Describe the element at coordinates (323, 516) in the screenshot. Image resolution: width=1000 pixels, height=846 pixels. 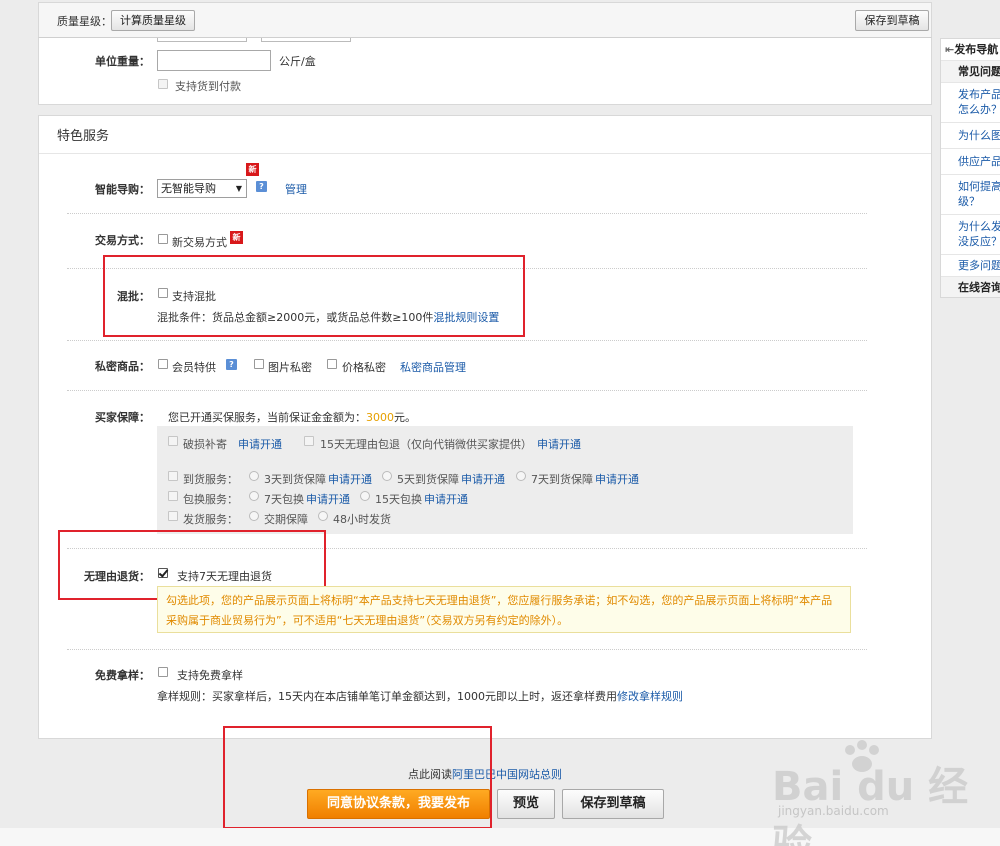
I see `ship-48-radio` at that location.